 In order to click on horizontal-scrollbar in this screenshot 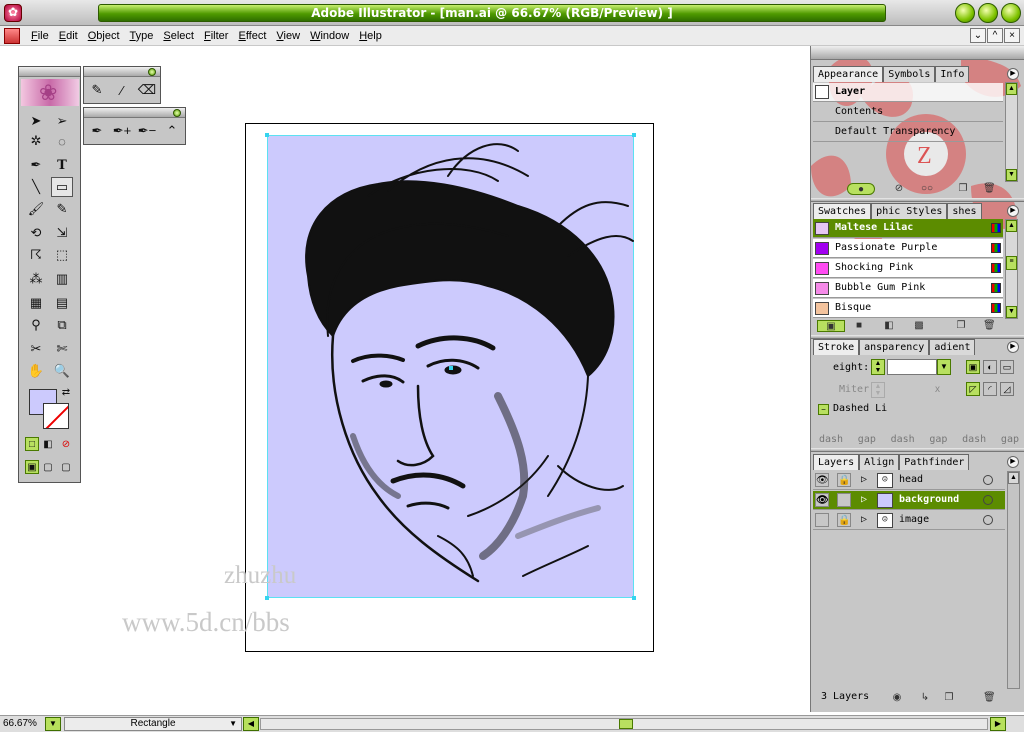, I will do `click(624, 724)`.